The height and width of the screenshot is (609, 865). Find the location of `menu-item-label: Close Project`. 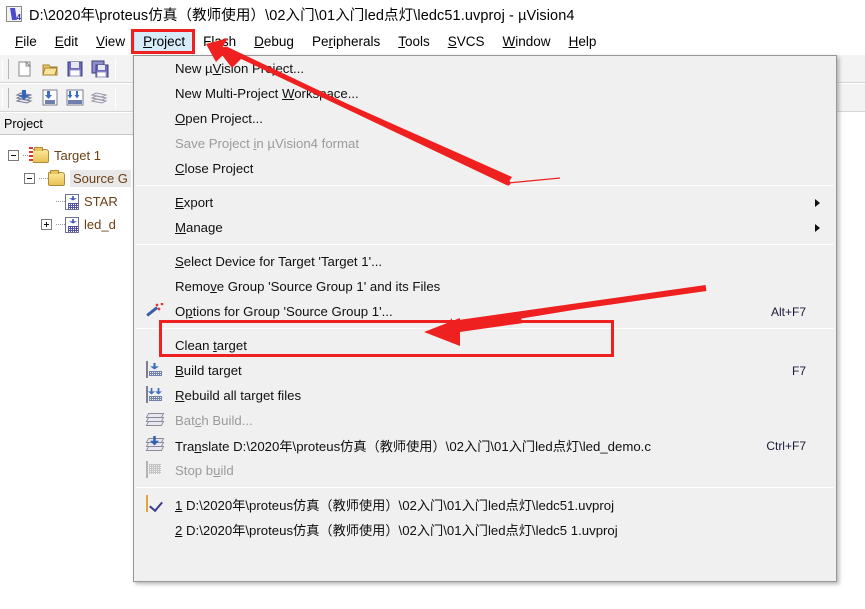

menu-item-label: Close Project is located at coordinates (214, 168).